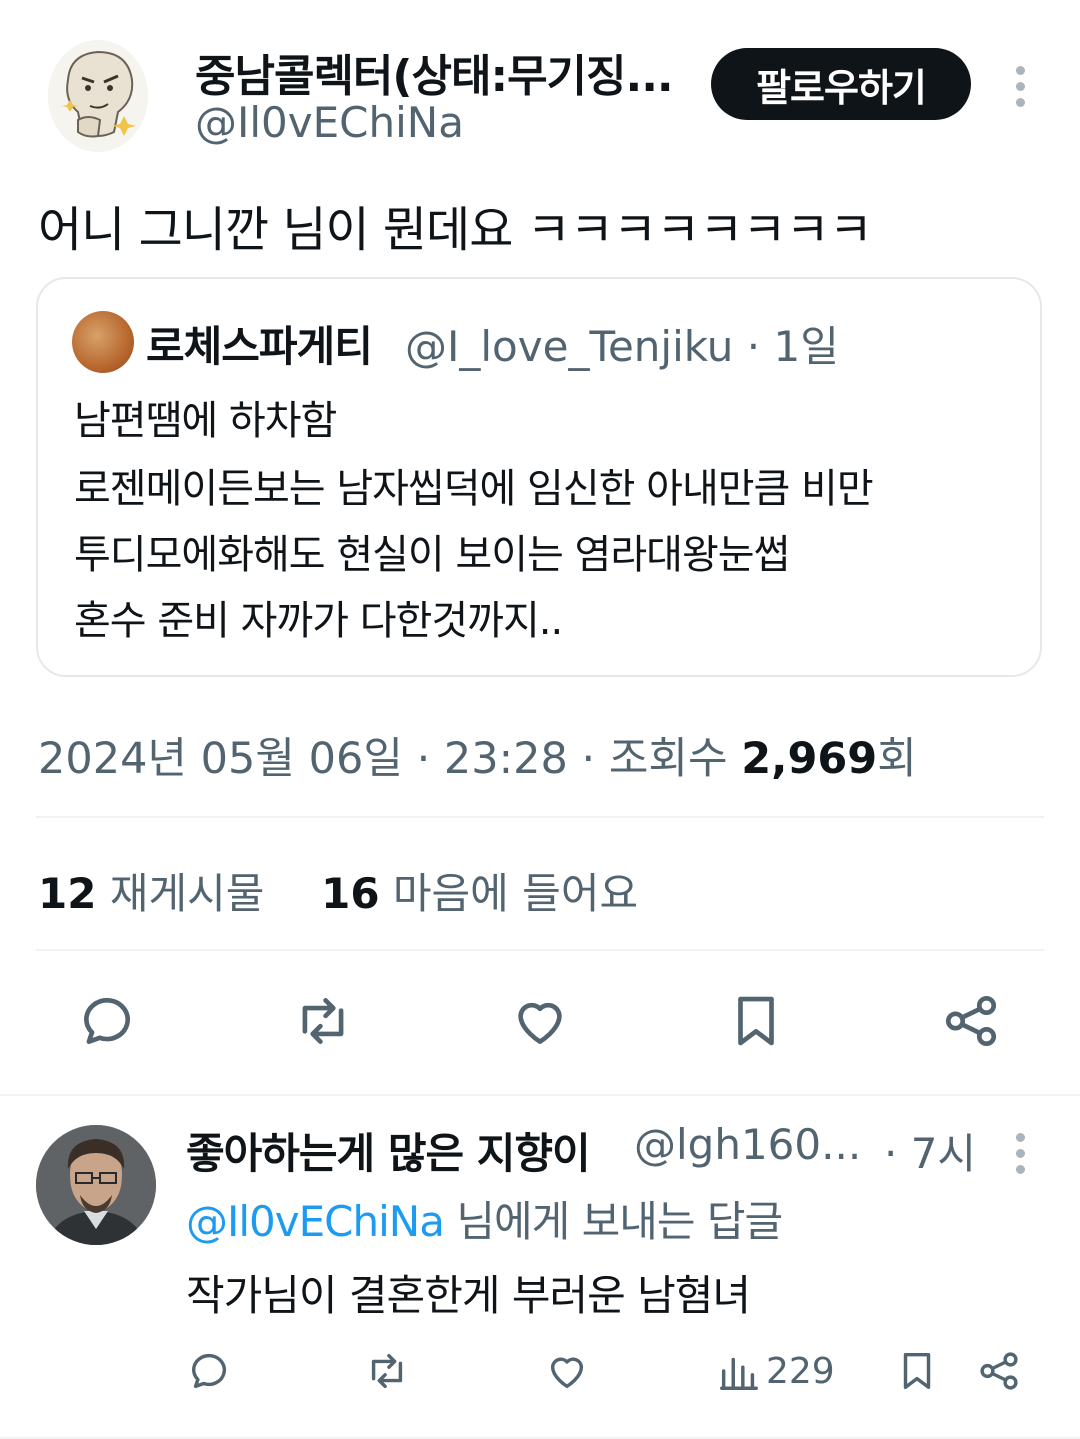 This screenshot has width=1080, height=1439. I want to click on section-separator, so click(540, 1095).